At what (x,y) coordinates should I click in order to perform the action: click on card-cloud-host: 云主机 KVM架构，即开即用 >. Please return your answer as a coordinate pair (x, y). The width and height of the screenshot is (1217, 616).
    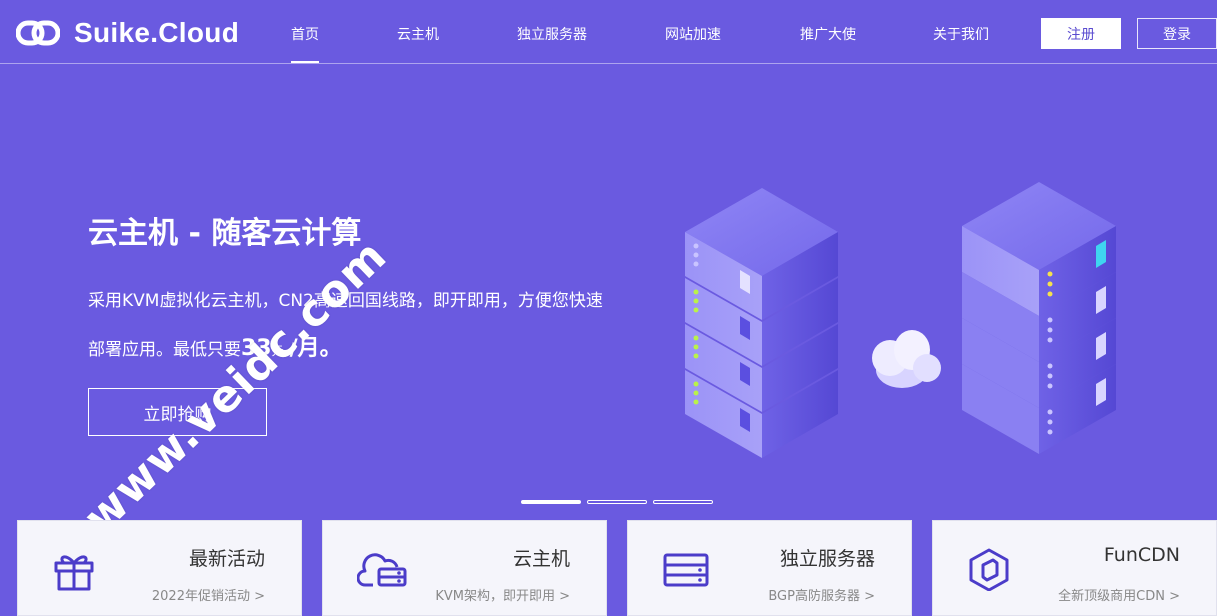
    Looking at the image, I should click on (464, 568).